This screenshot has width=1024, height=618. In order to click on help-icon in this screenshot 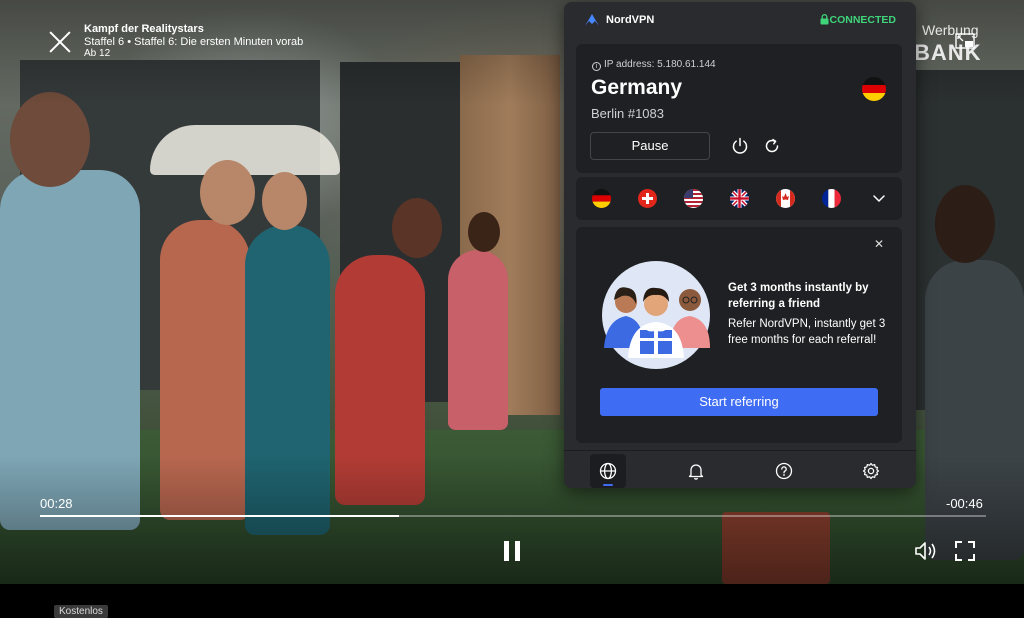, I will do `click(784, 471)`.